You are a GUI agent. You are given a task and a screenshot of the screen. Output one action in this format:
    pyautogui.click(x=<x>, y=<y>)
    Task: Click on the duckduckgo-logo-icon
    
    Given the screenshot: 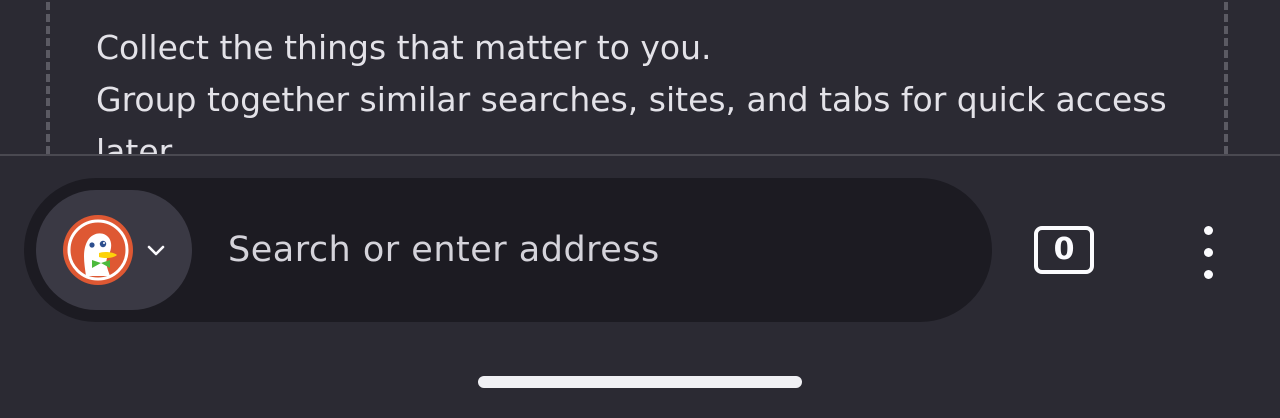 What is the action you would take?
    pyautogui.click(x=98, y=250)
    